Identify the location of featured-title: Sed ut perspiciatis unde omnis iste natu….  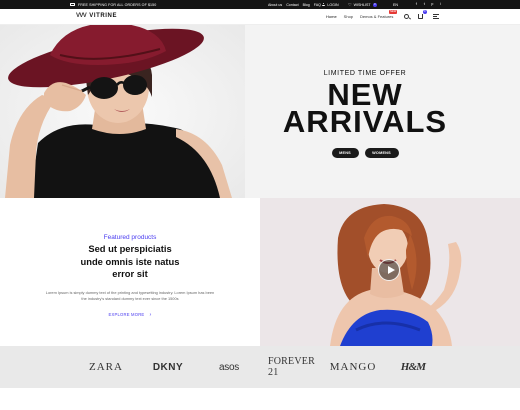
(130, 262).